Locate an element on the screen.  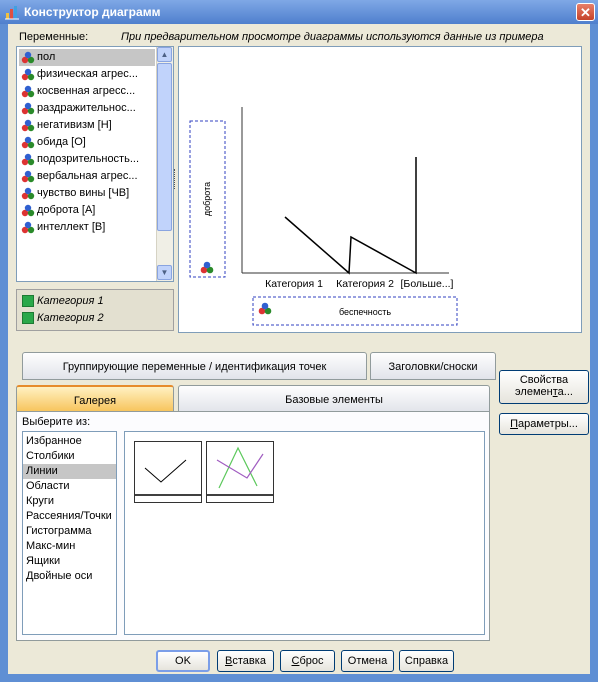
scroll-up-button: ▲ is located at coordinates (164, 54).